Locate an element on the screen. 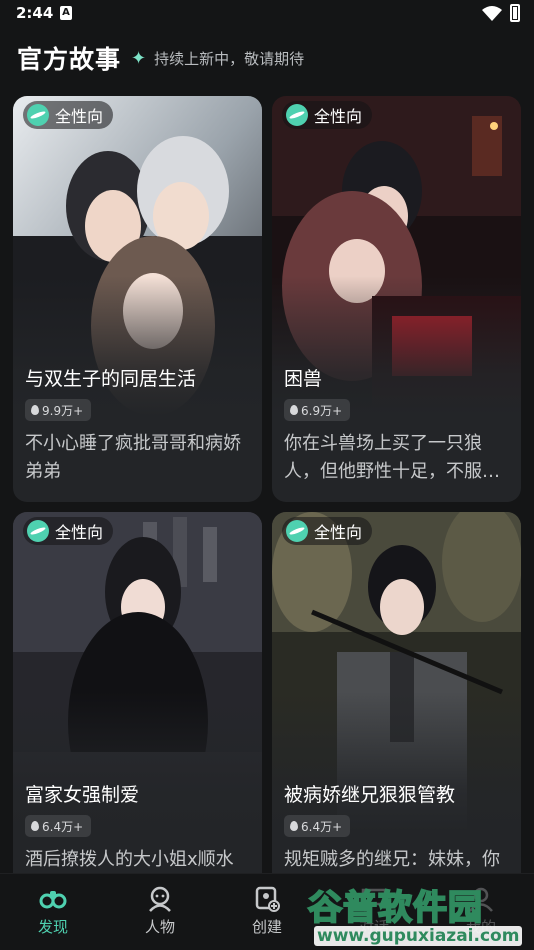 The height and width of the screenshot is (950, 534). story-description: 不小心睡了疯批哥哥和病娇弟弟 is located at coordinates (133, 457).